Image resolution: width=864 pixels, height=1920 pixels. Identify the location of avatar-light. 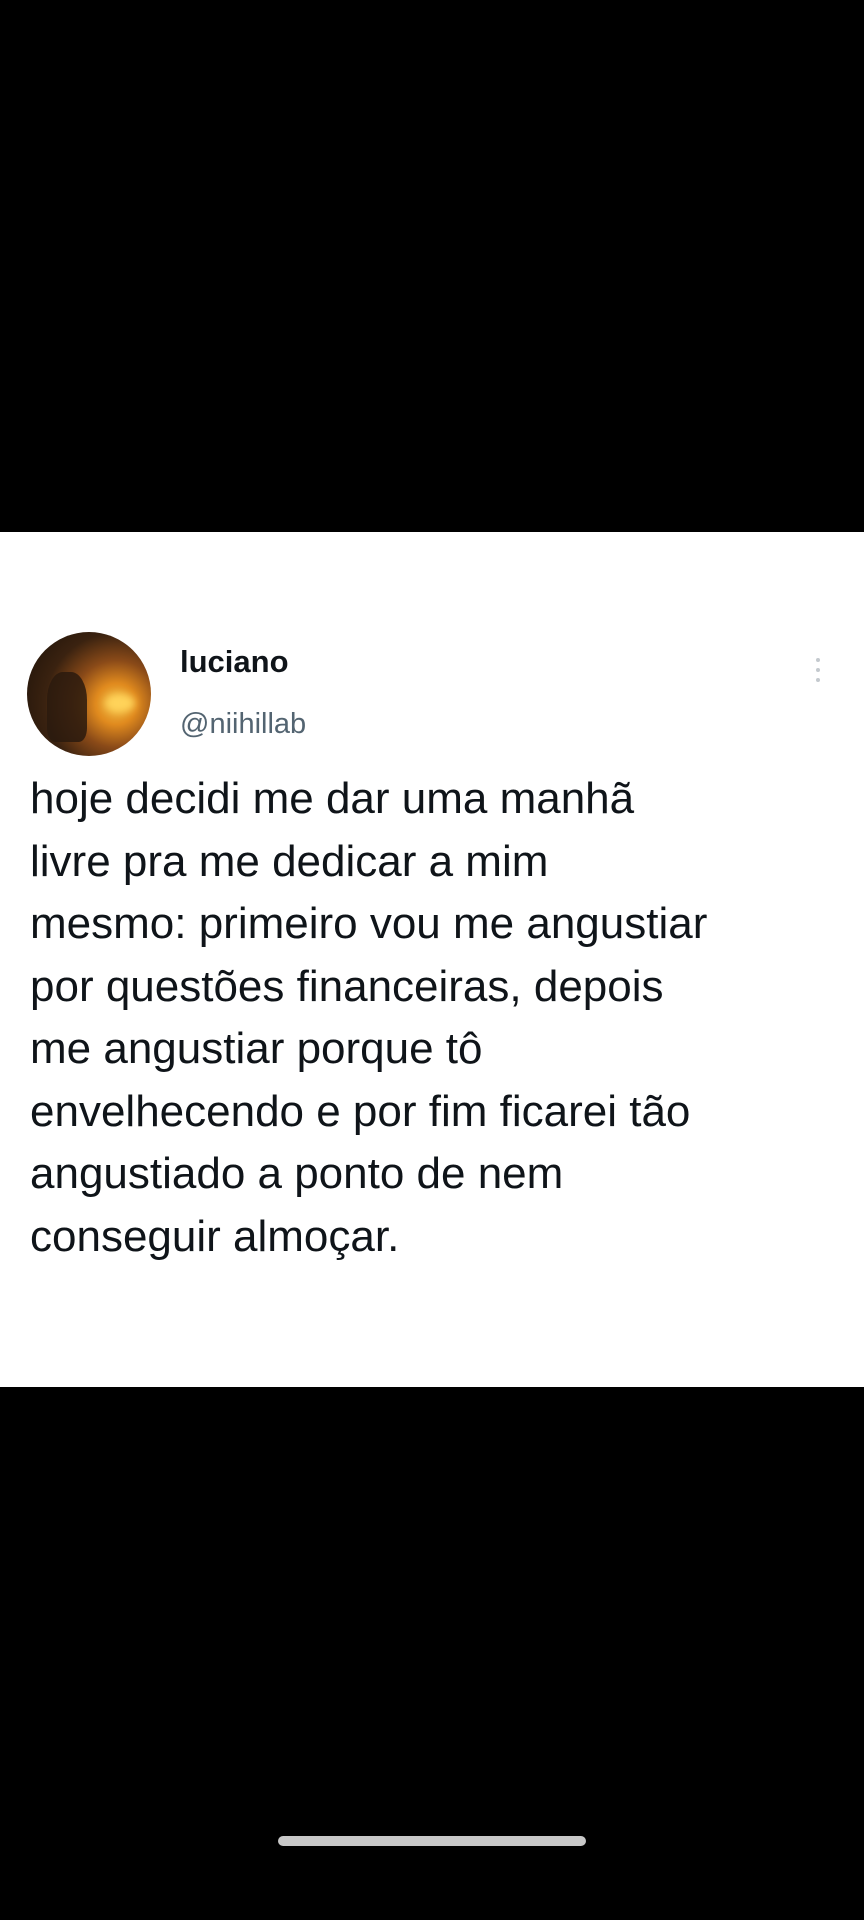
(120, 703).